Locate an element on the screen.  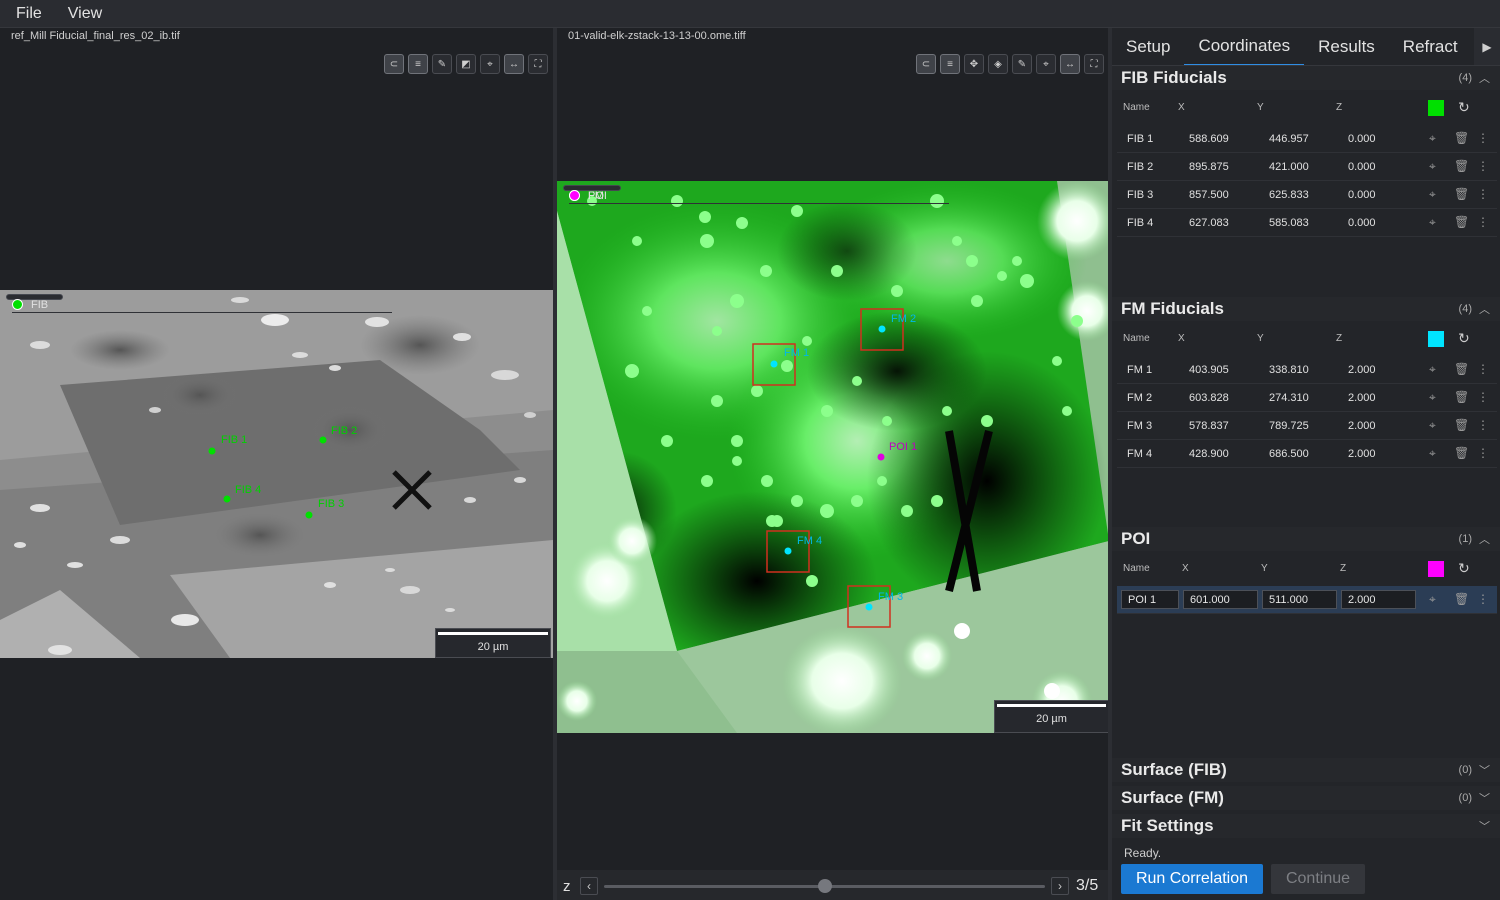
contrast-icon: ◩ is located at coordinates (466, 64).